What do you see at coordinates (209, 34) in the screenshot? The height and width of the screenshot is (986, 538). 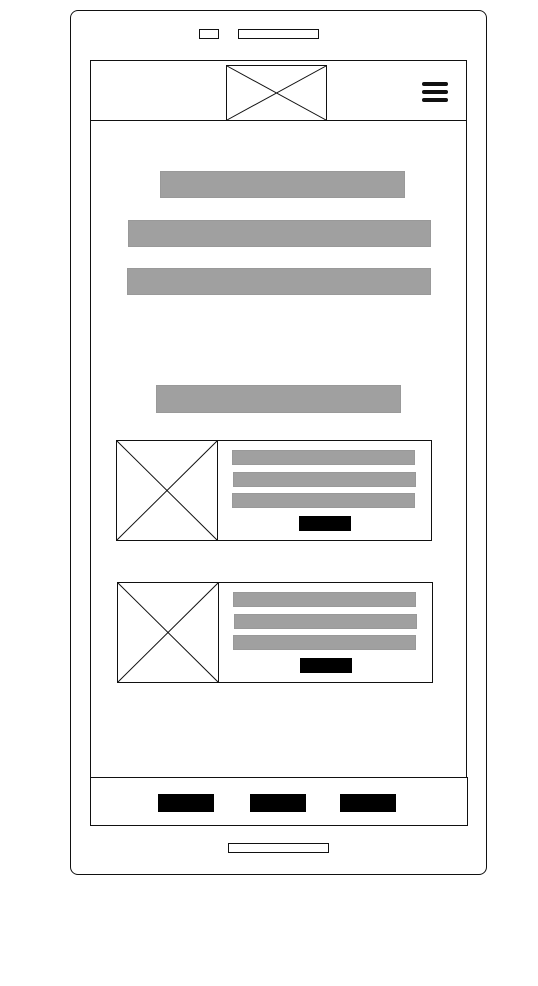 I see `camera` at bounding box center [209, 34].